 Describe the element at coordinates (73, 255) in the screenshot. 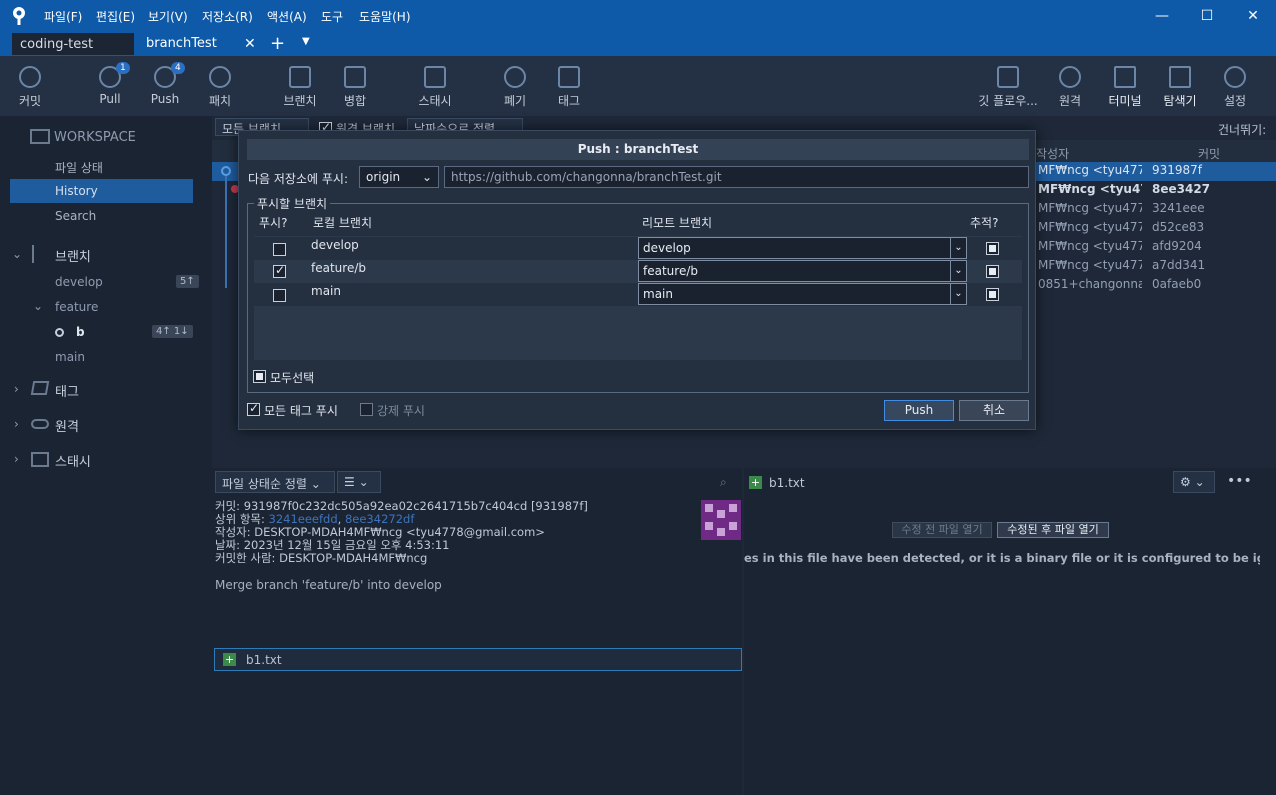

I see `branches-header: 브랜치` at that location.